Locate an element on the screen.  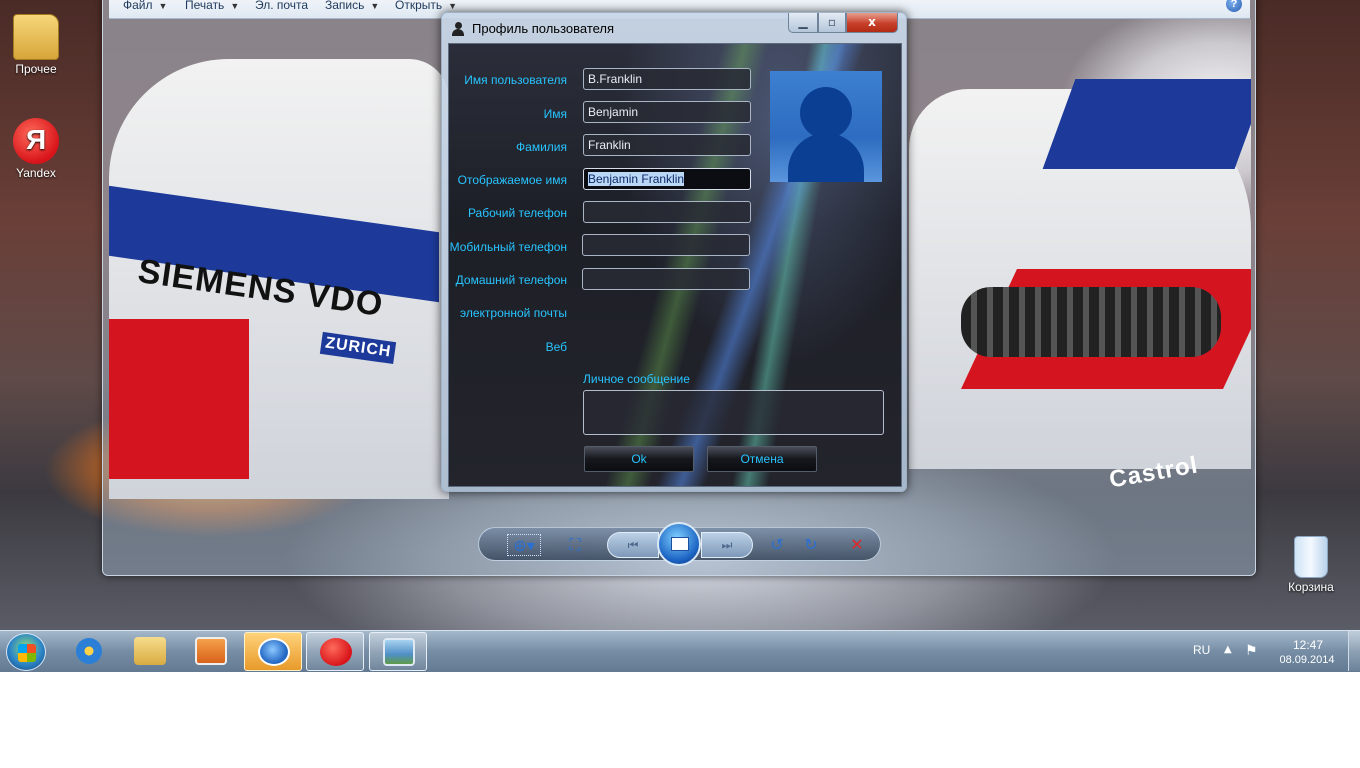
media-player-icon is located at coordinates (211, 651).